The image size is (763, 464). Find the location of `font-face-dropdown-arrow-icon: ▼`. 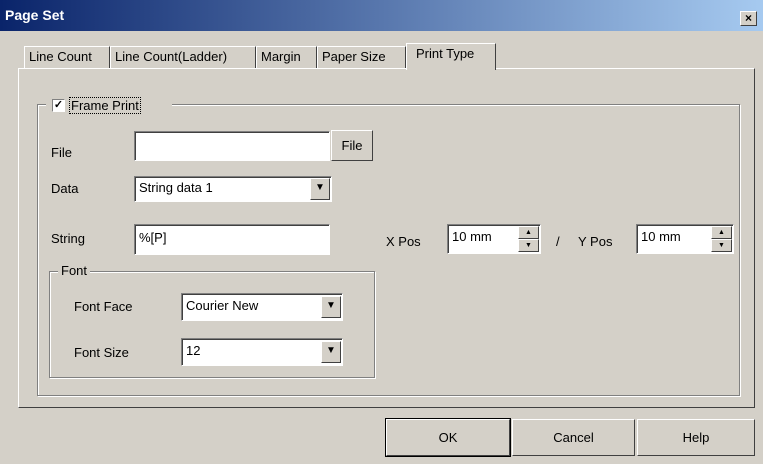

font-face-dropdown-arrow-icon: ▼ is located at coordinates (331, 307).